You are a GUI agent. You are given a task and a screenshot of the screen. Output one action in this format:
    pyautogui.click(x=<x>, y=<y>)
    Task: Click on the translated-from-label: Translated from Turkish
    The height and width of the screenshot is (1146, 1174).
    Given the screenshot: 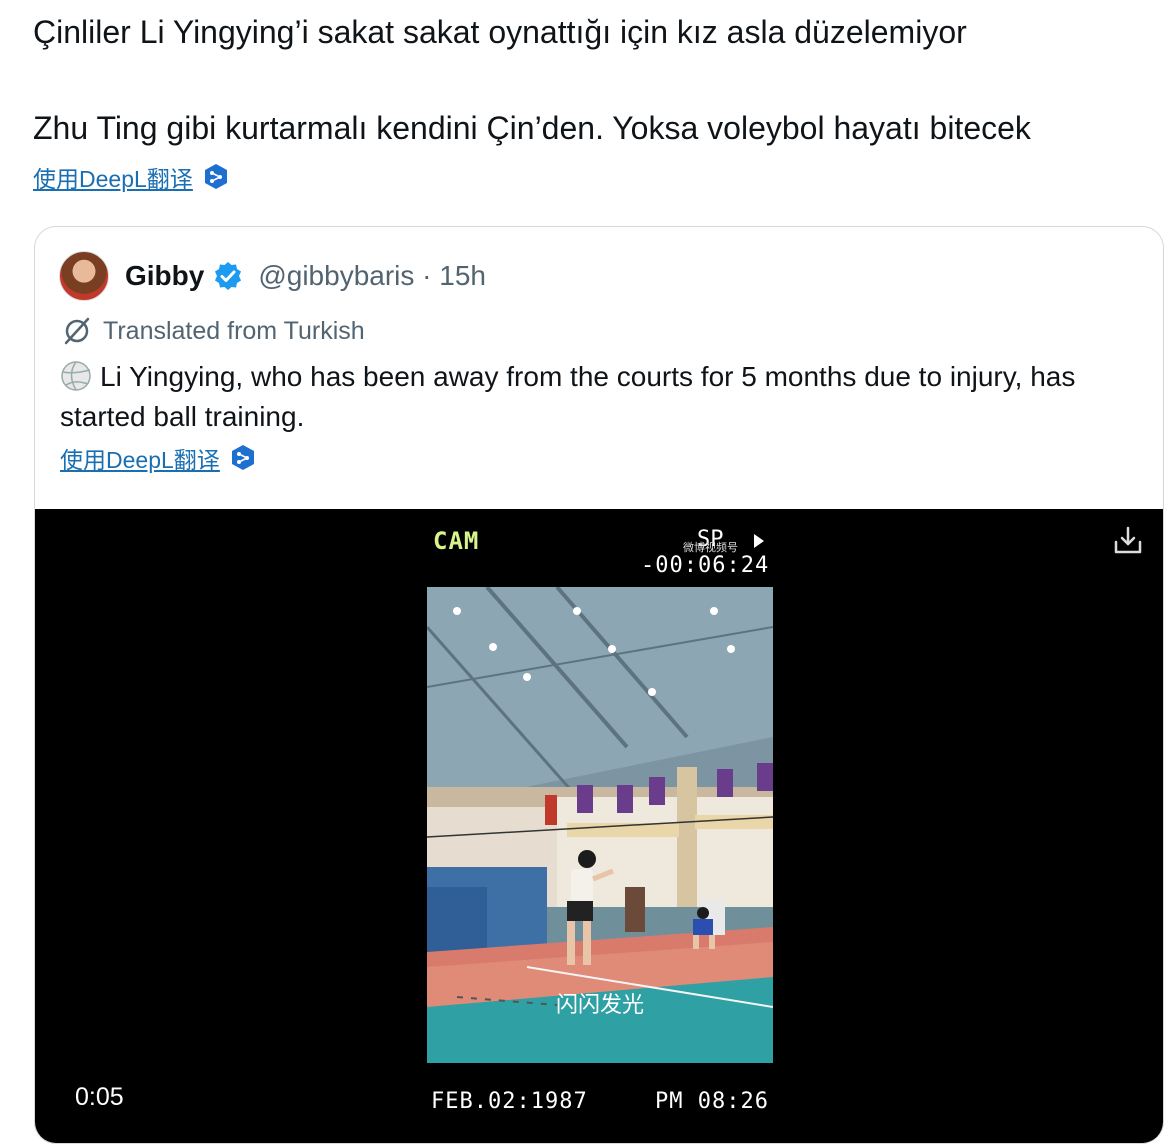 What is the action you would take?
    pyautogui.click(x=234, y=330)
    